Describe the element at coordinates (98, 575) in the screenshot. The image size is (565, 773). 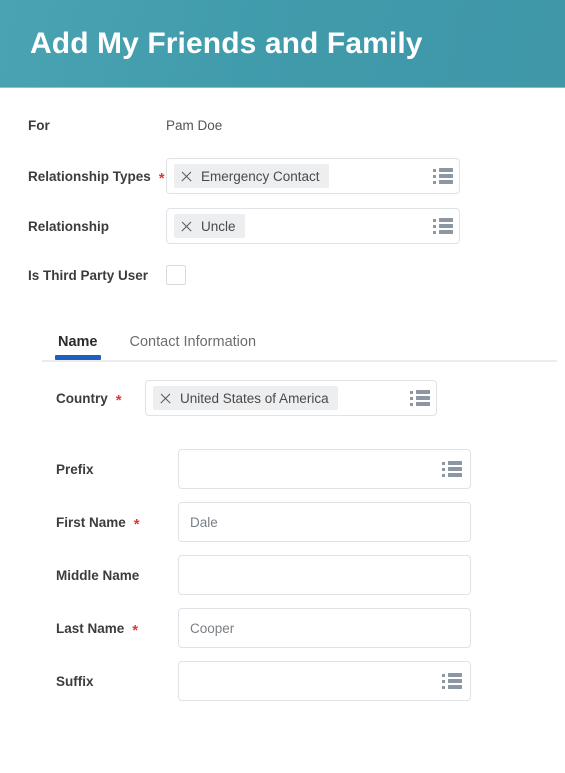
I see `label-middle-name: Middle Name` at that location.